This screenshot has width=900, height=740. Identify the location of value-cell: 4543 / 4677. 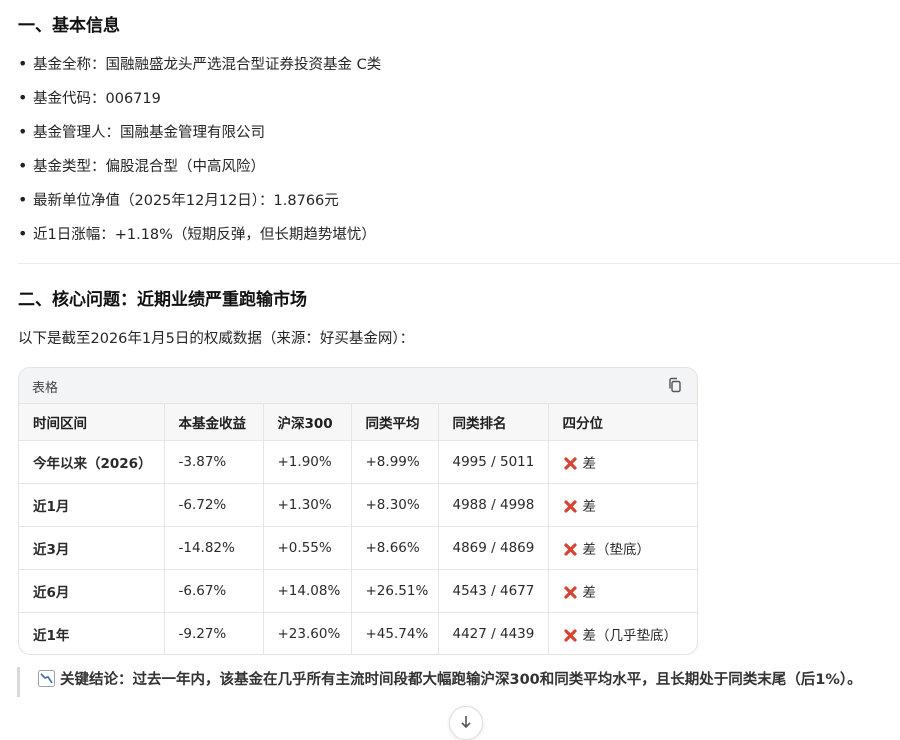
(493, 591).